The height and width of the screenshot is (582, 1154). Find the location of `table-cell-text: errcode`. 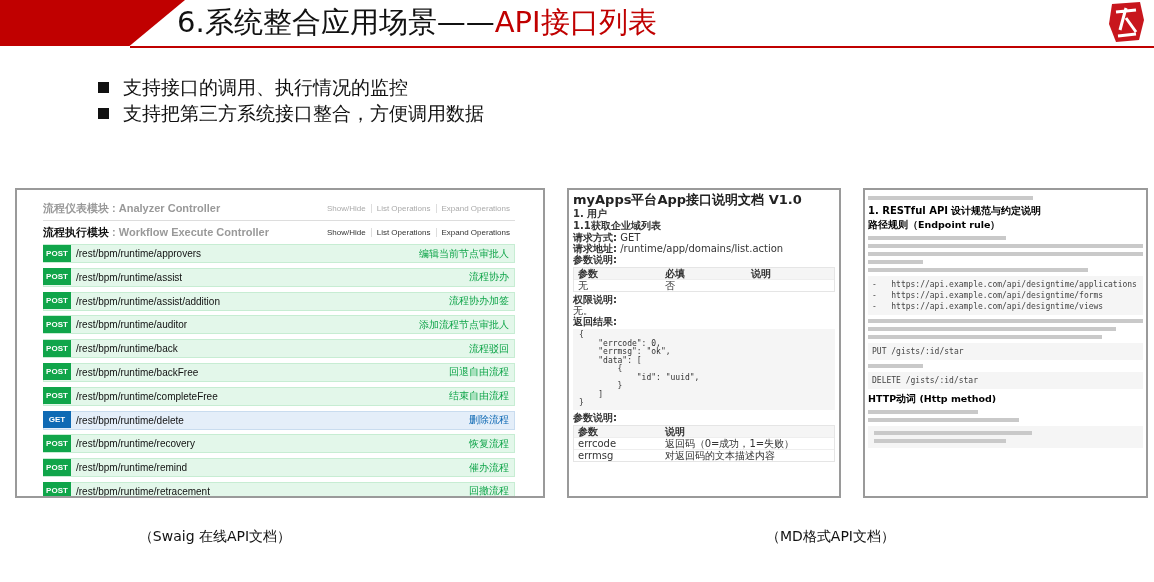

table-cell-text: errcode is located at coordinates (597, 443).